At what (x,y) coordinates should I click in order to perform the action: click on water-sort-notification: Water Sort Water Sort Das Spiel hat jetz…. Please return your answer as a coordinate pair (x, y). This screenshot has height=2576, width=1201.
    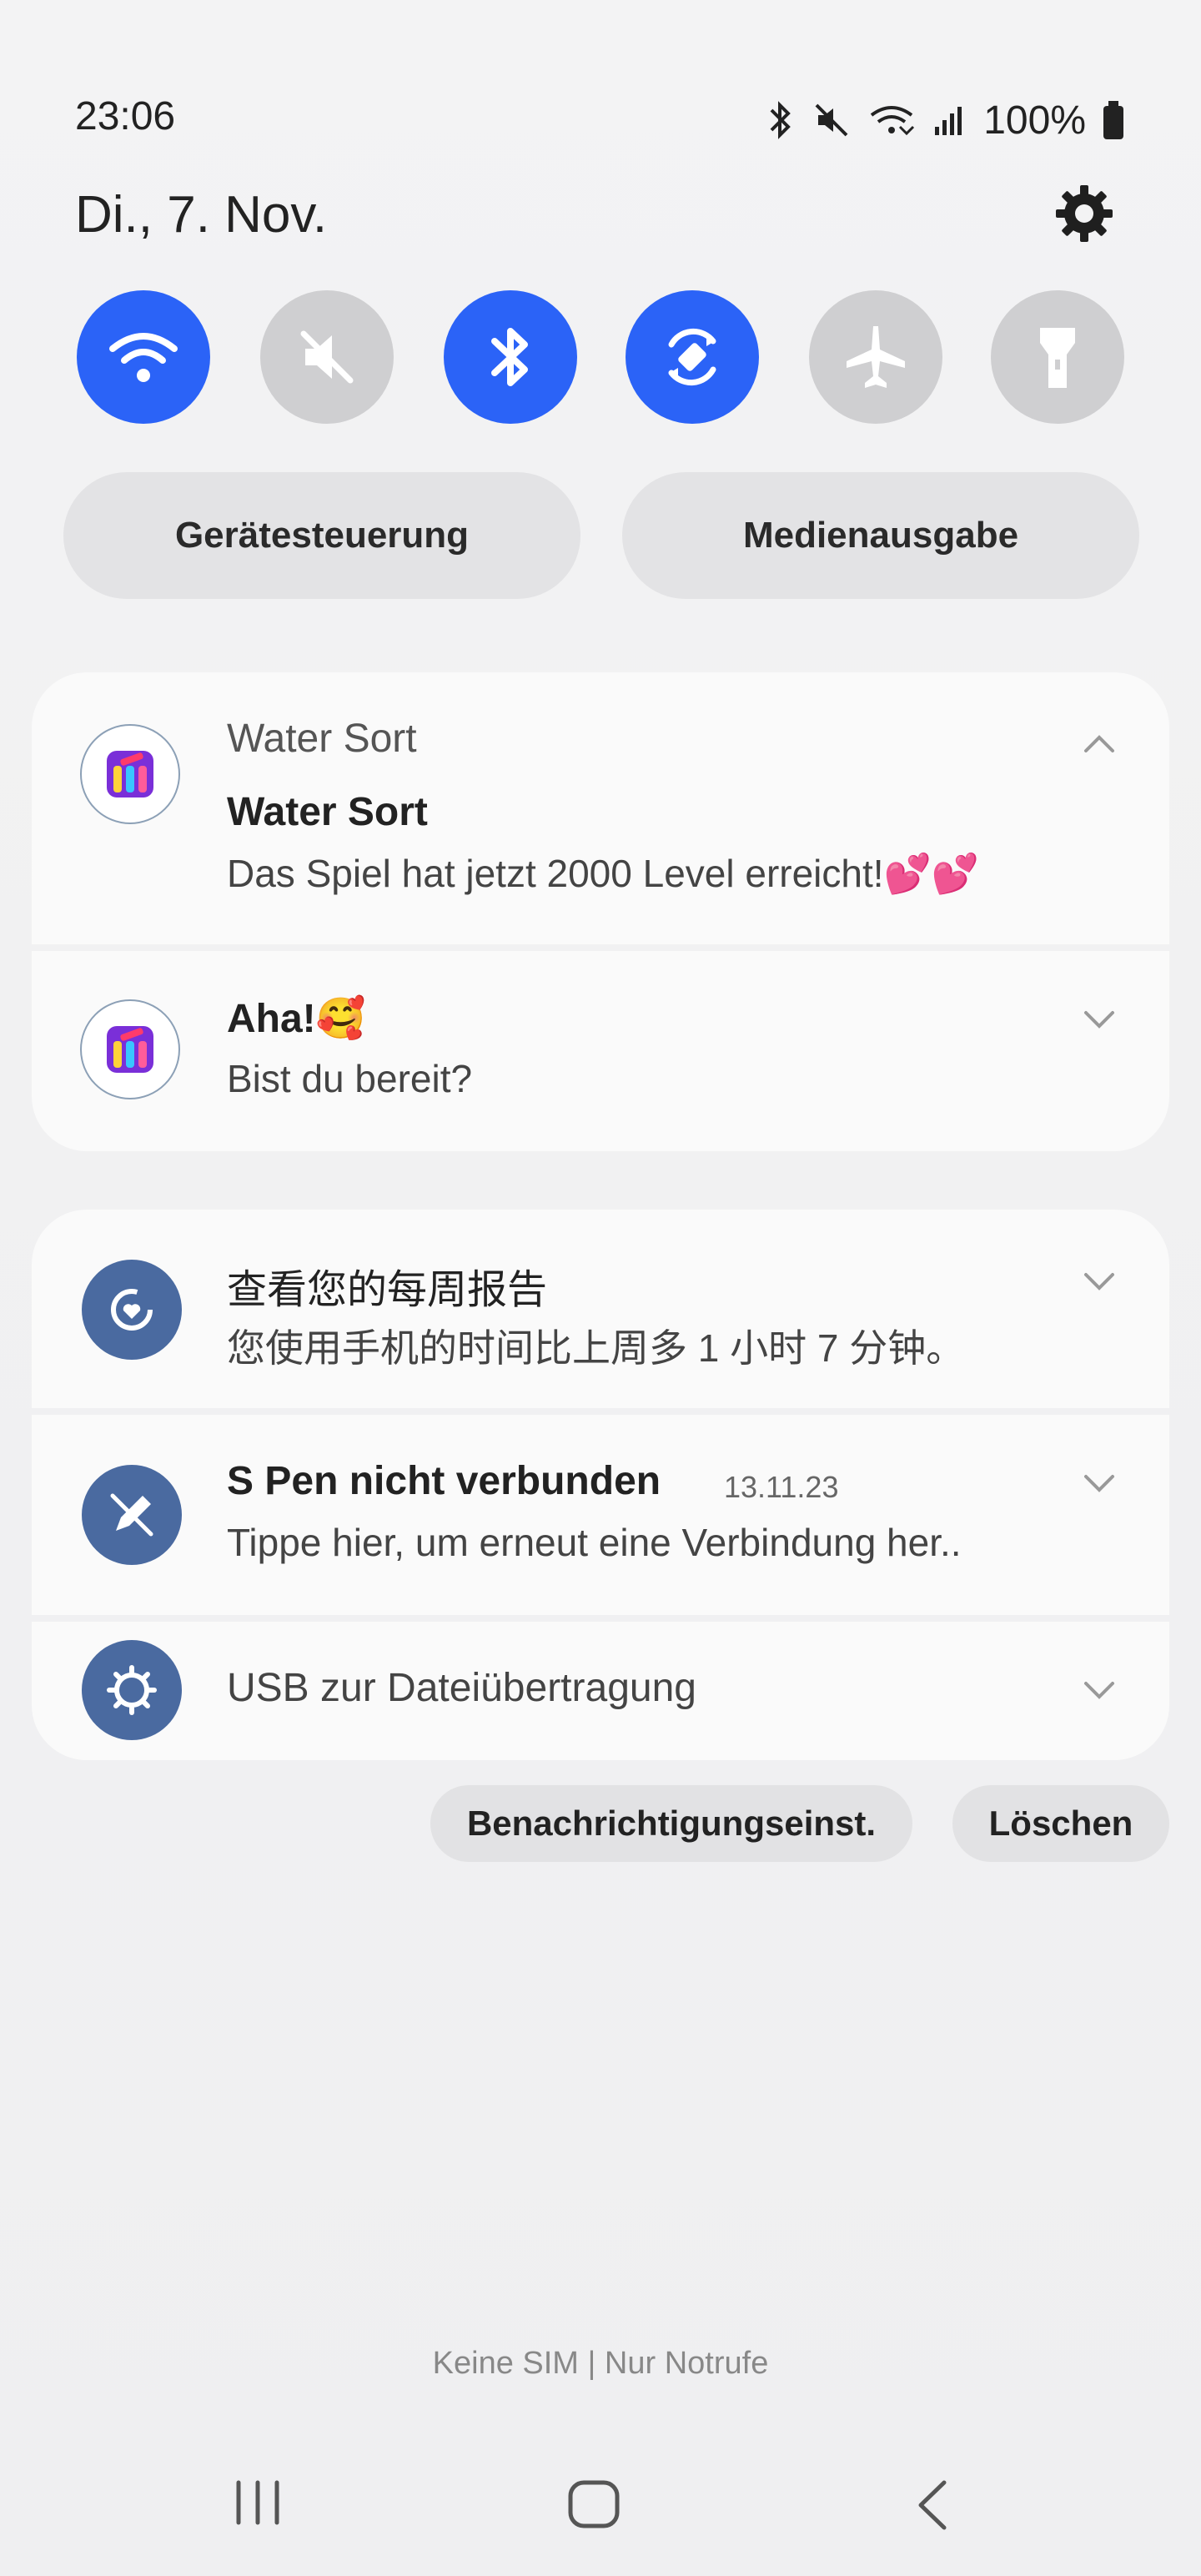
    Looking at the image, I should click on (601, 808).